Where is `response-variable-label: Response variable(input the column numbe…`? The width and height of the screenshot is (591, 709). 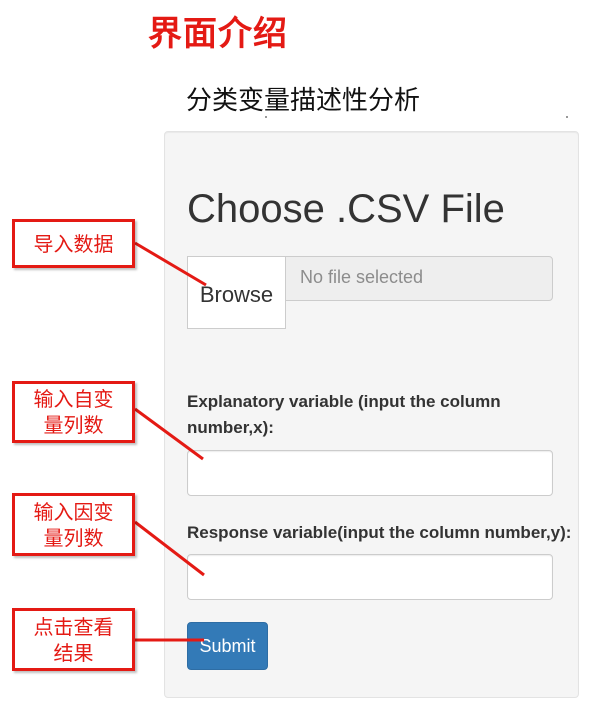 response-variable-label: Response variable(input the column numbe… is located at coordinates (379, 532).